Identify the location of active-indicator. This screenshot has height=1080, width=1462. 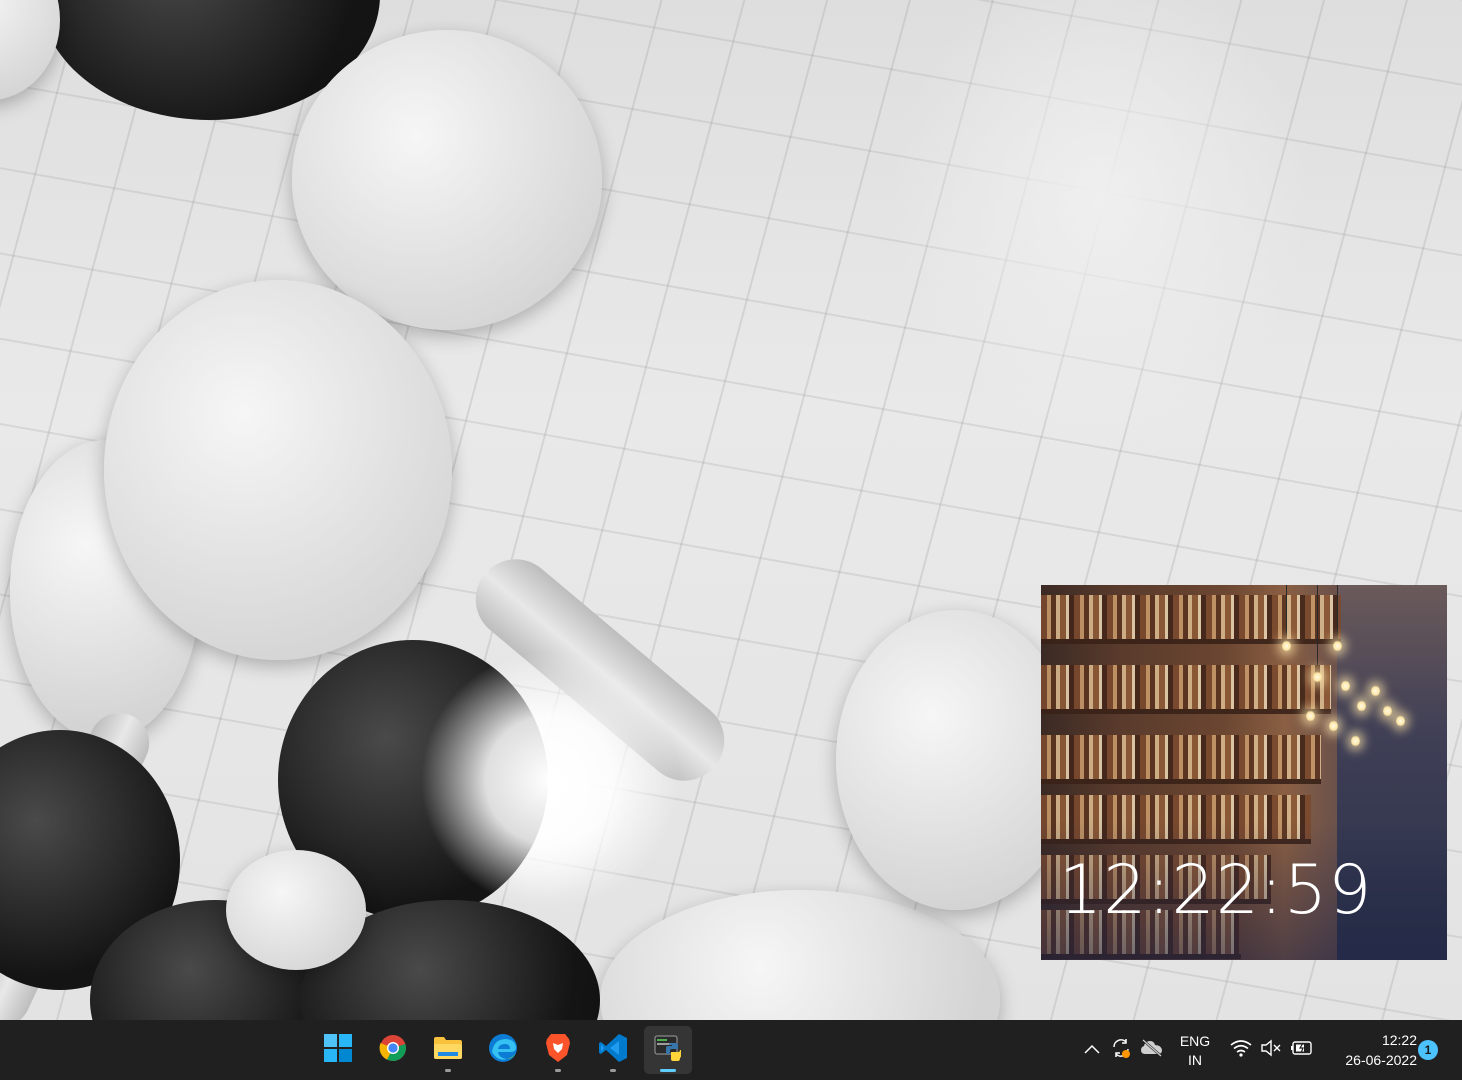
(668, 1070).